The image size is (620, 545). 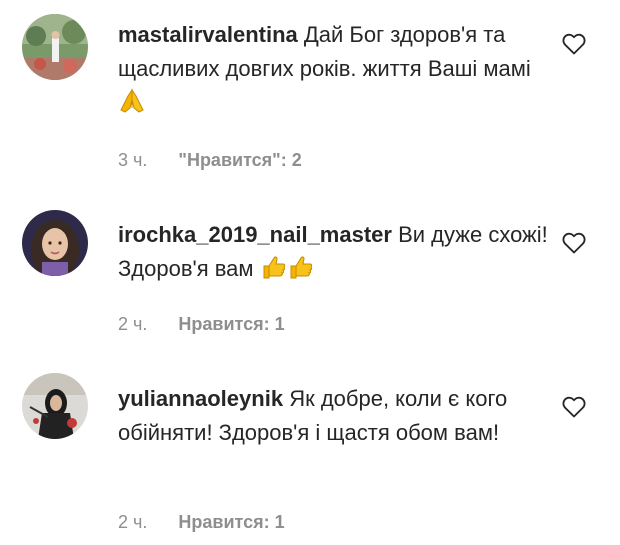 I want to click on comment-username: mastalirvalentina, so click(x=208, y=34).